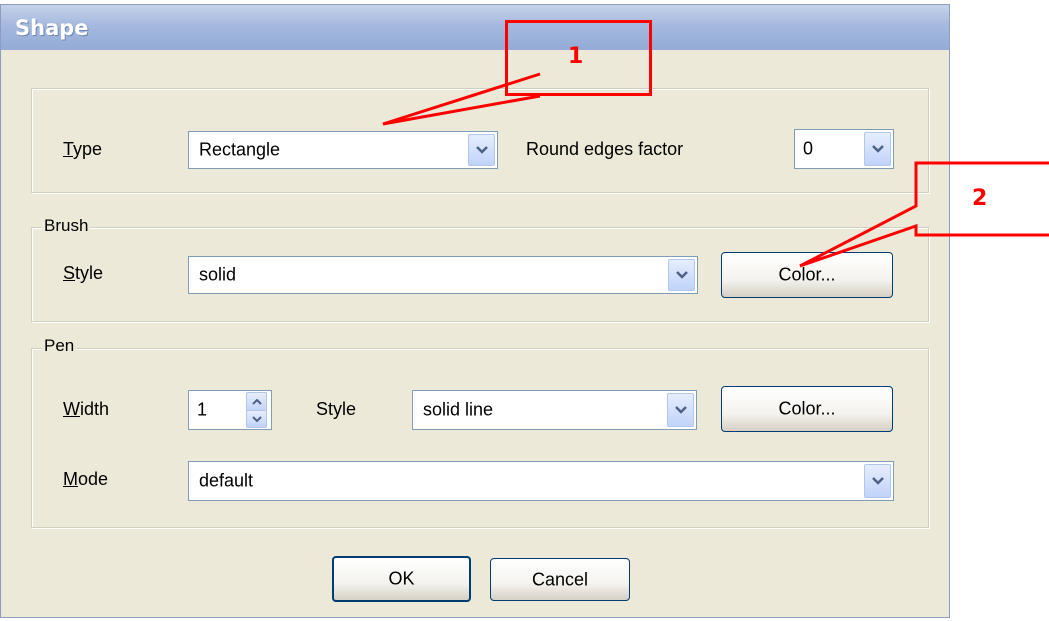 This screenshot has width=1049, height=621. What do you see at coordinates (218, 274) in the screenshot?
I see `brush-style-value: solid` at bounding box center [218, 274].